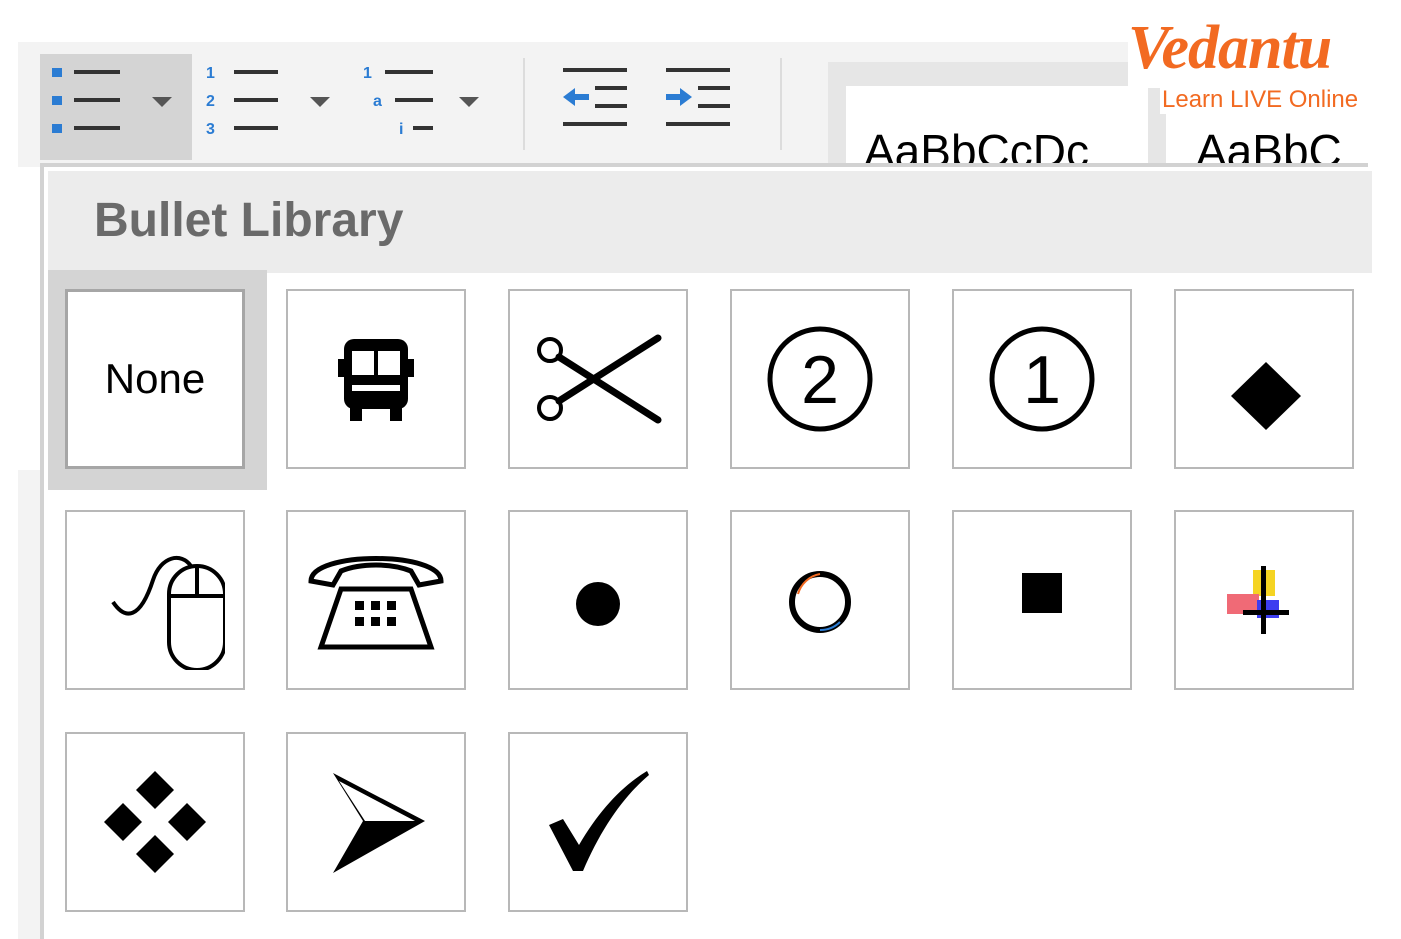  Describe the element at coordinates (598, 604) in the screenshot. I see `filled-circle-icon` at that location.